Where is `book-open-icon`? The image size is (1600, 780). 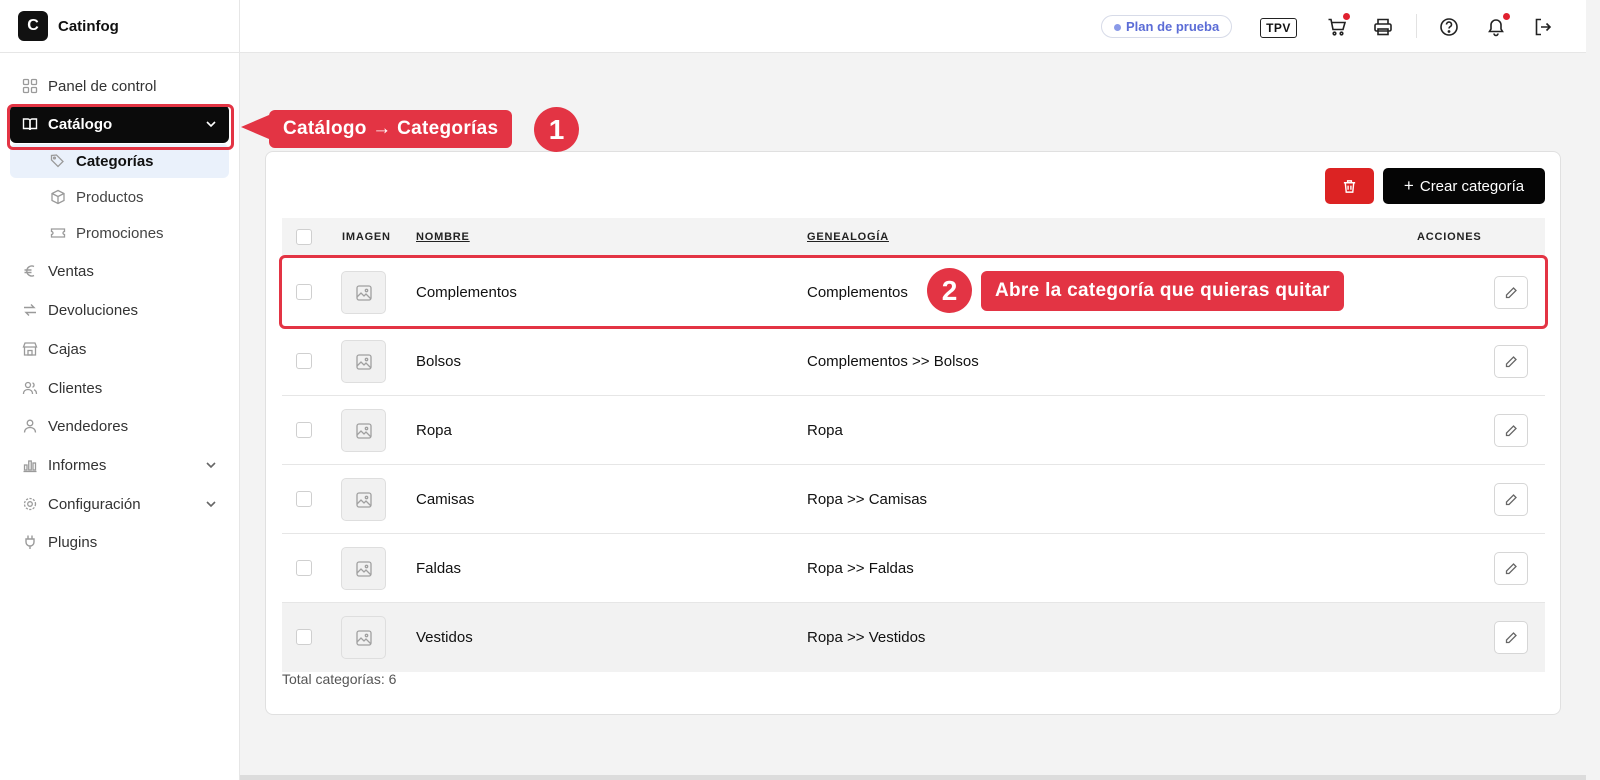 book-open-icon is located at coordinates (30, 124).